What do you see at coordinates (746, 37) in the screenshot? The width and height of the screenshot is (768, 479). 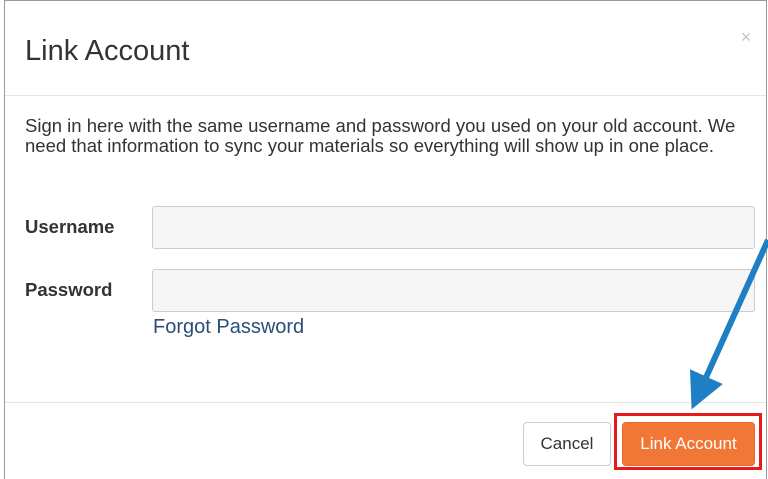 I see `close-icon: ×` at bounding box center [746, 37].